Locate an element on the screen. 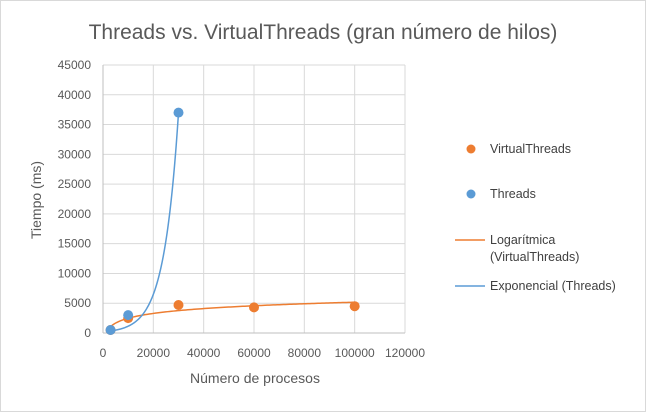 This screenshot has width=646, height=412. y-tick-label: 45000 is located at coordinates (75, 65).